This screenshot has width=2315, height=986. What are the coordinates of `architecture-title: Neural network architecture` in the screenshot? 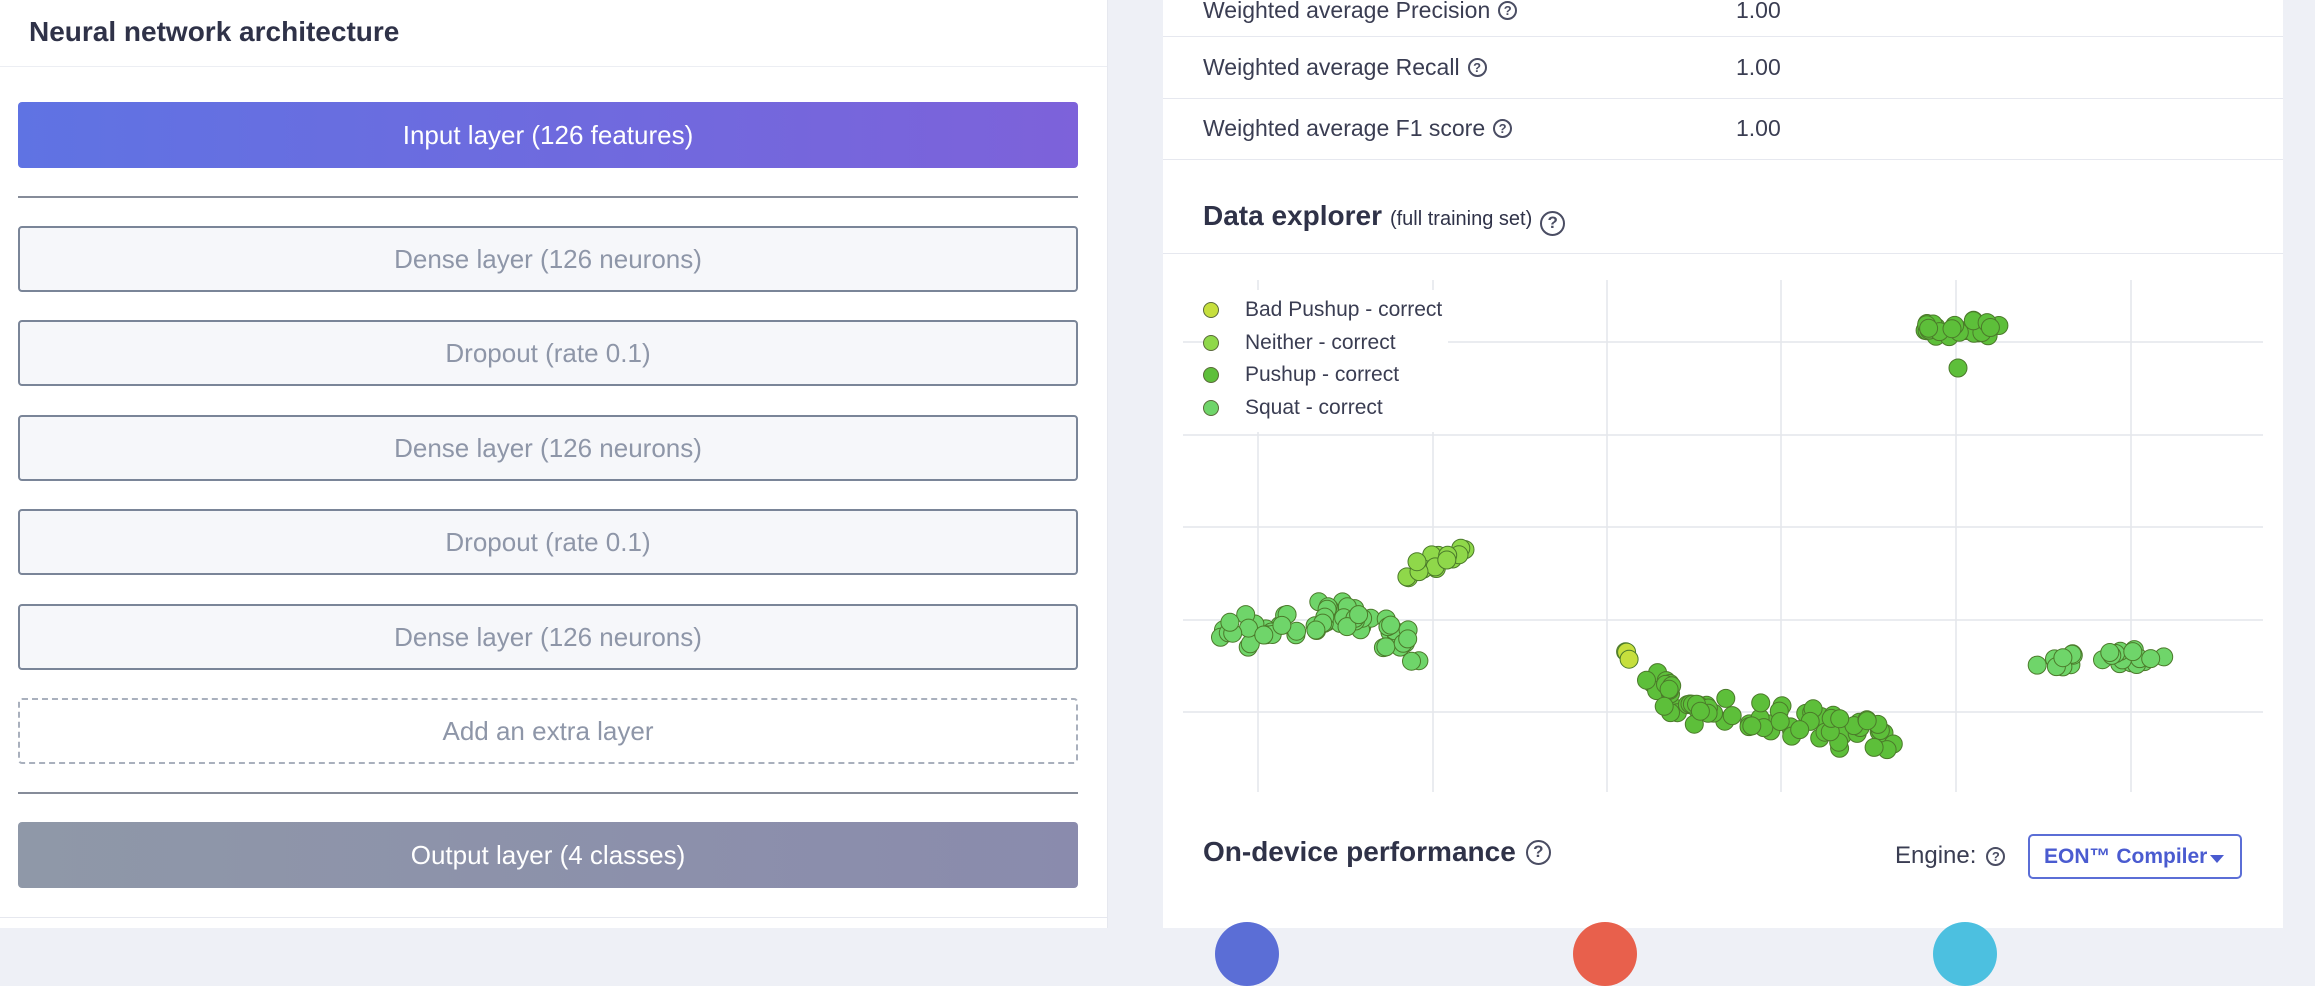 It's located at (214, 31).